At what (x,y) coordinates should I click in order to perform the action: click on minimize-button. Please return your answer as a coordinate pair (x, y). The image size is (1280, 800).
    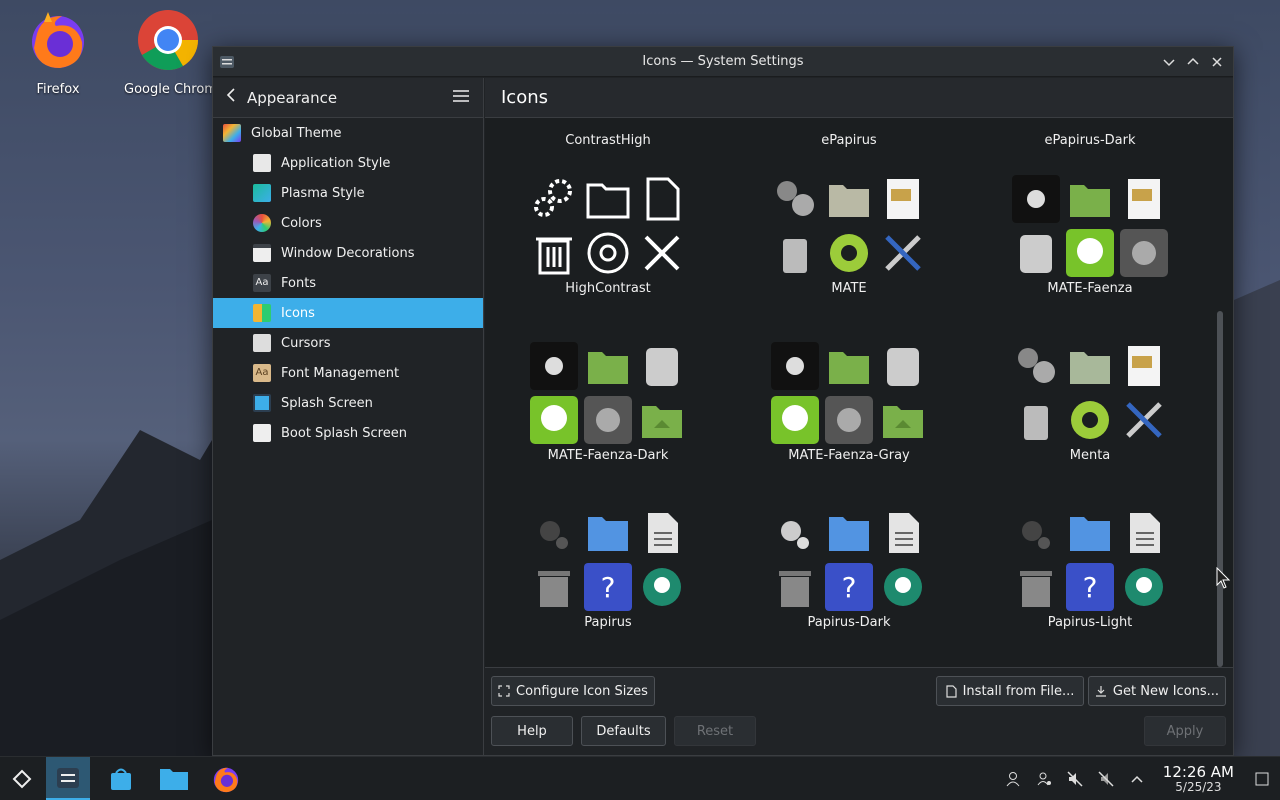
    Looking at the image, I should click on (1169, 62).